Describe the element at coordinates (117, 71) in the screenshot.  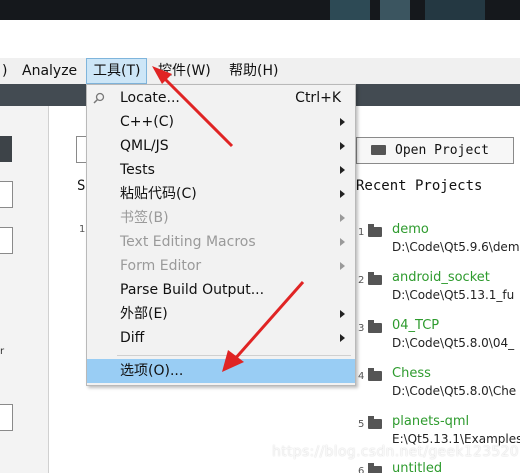
I see `menu-item-tools: 工具(T)` at that location.